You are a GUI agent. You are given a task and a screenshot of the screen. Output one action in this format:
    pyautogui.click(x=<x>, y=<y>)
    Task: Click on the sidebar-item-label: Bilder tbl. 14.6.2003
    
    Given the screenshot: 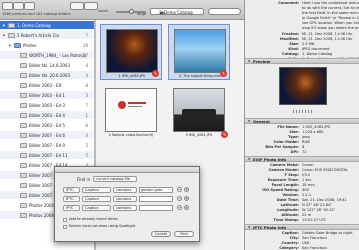 What is the action you would take?
    pyautogui.click(x=50, y=65)
    